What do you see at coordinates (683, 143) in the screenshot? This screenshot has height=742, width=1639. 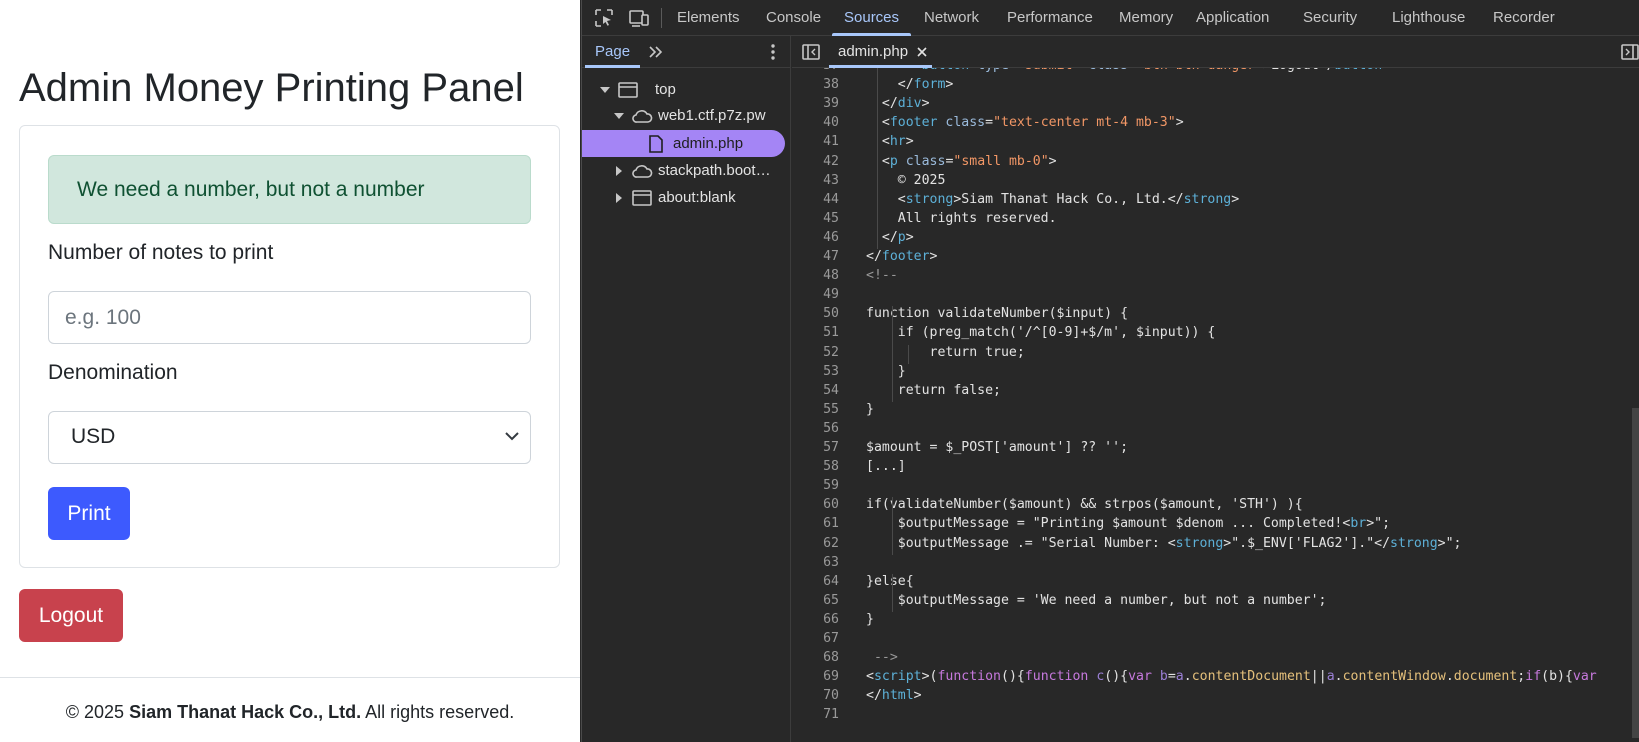 I see `tree-item-admin-php: admin.php` at bounding box center [683, 143].